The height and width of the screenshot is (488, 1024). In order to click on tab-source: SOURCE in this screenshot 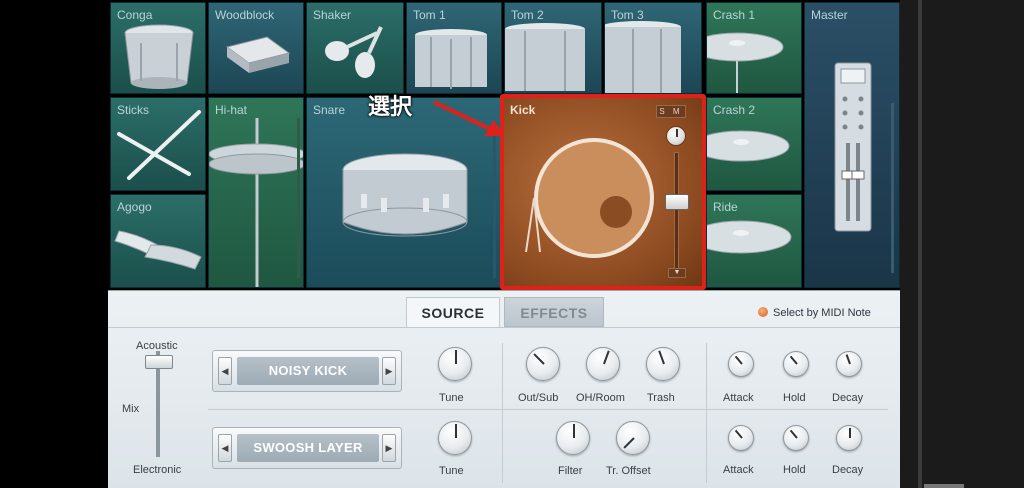, I will do `click(453, 312)`.